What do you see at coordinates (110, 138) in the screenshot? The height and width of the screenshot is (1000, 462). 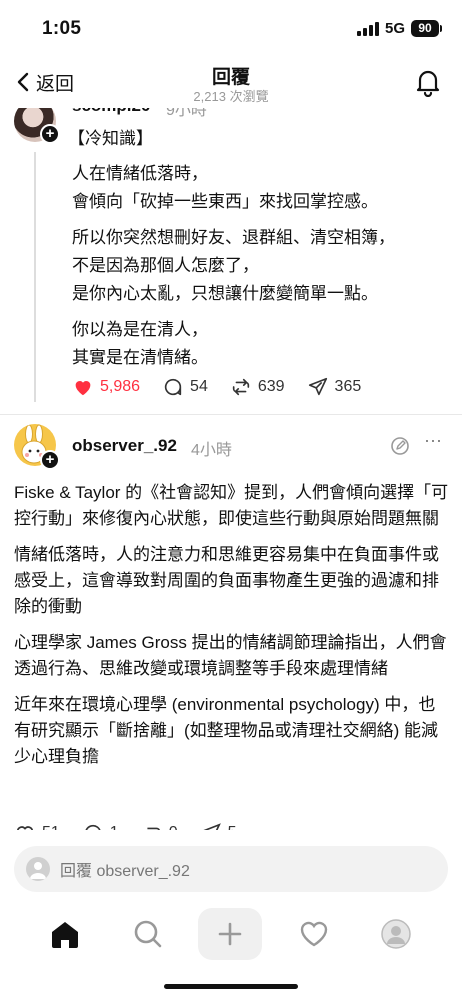 I see `post-tag: 【冷知識】` at bounding box center [110, 138].